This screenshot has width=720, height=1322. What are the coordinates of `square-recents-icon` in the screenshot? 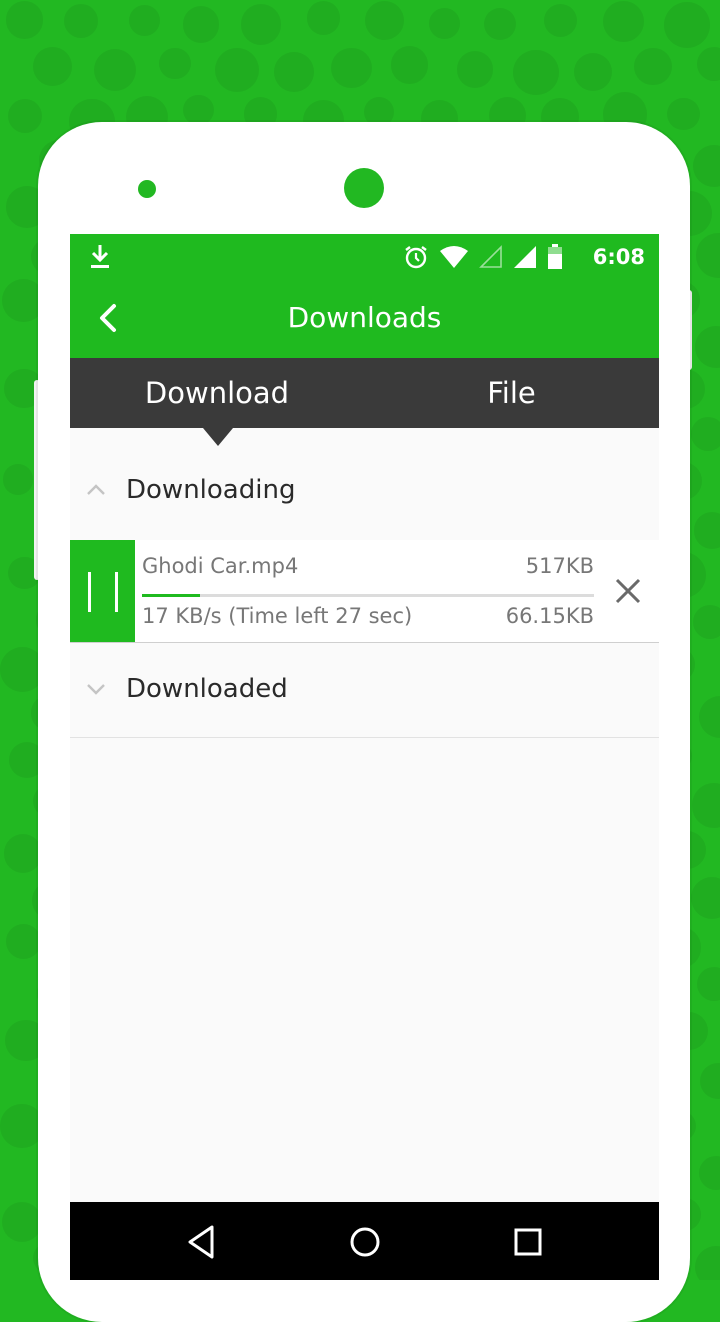 It's located at (528, 1242).